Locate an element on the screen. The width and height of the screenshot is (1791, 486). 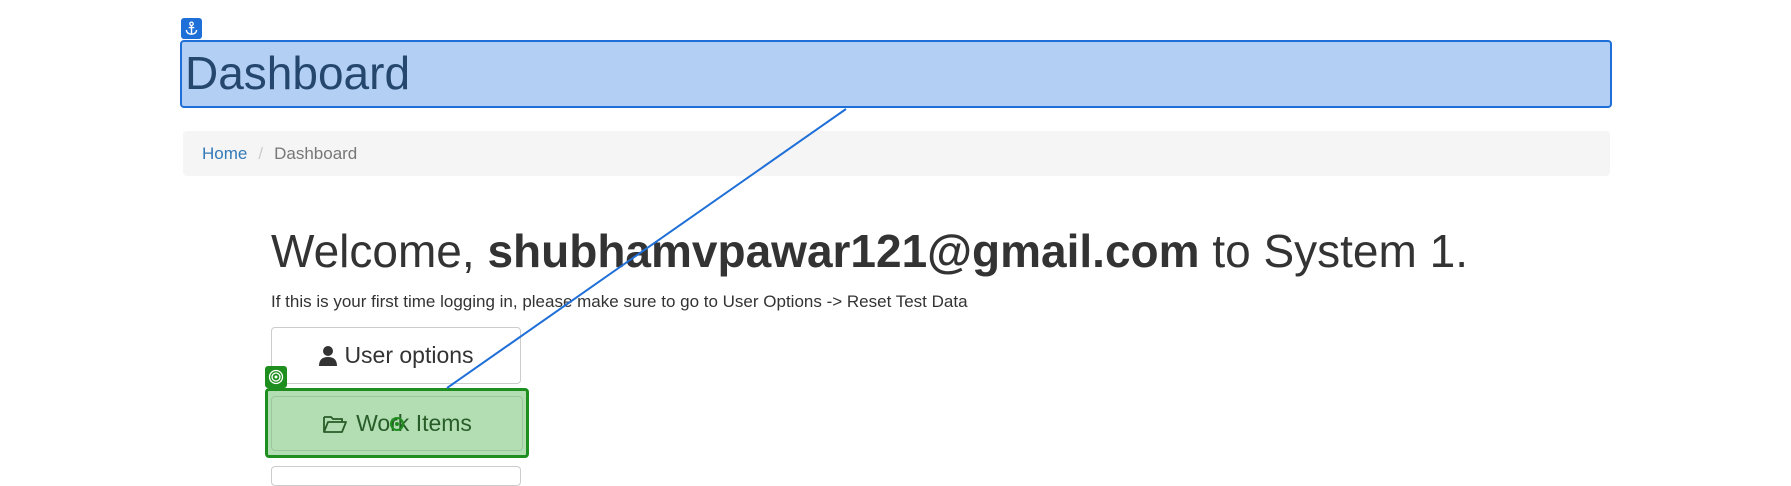
anchor-badge is located at coordinates (191, 28).